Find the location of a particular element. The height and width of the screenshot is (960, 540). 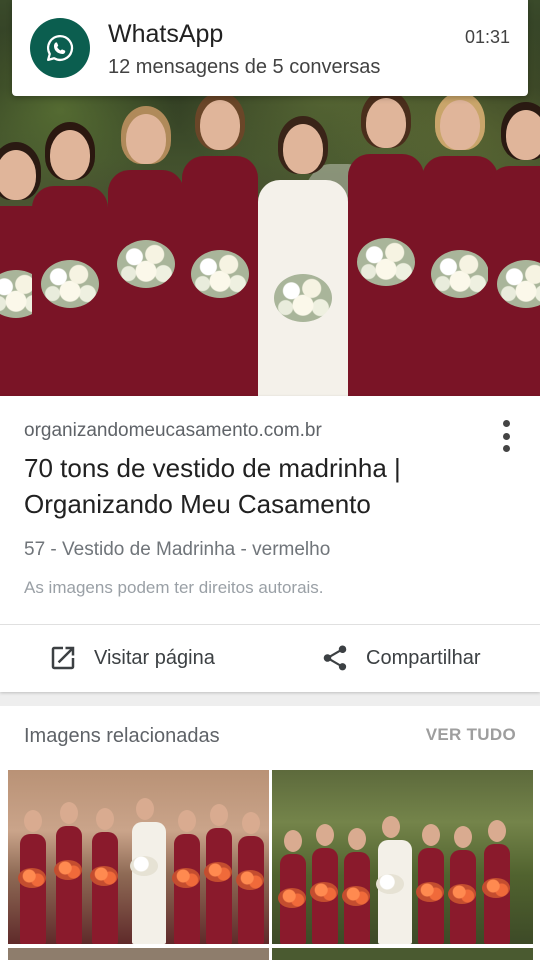

visit-page-button: Visitar página is located at coordinates (131, 658).